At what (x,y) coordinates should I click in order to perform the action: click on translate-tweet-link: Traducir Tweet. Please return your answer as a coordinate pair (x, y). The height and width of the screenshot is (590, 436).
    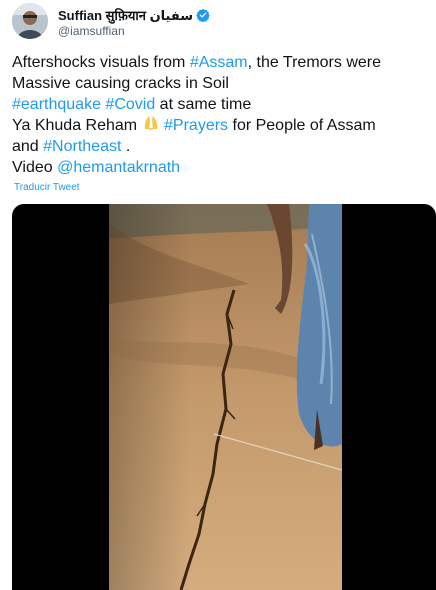
    Looking at the image, I should click on (47, 187).